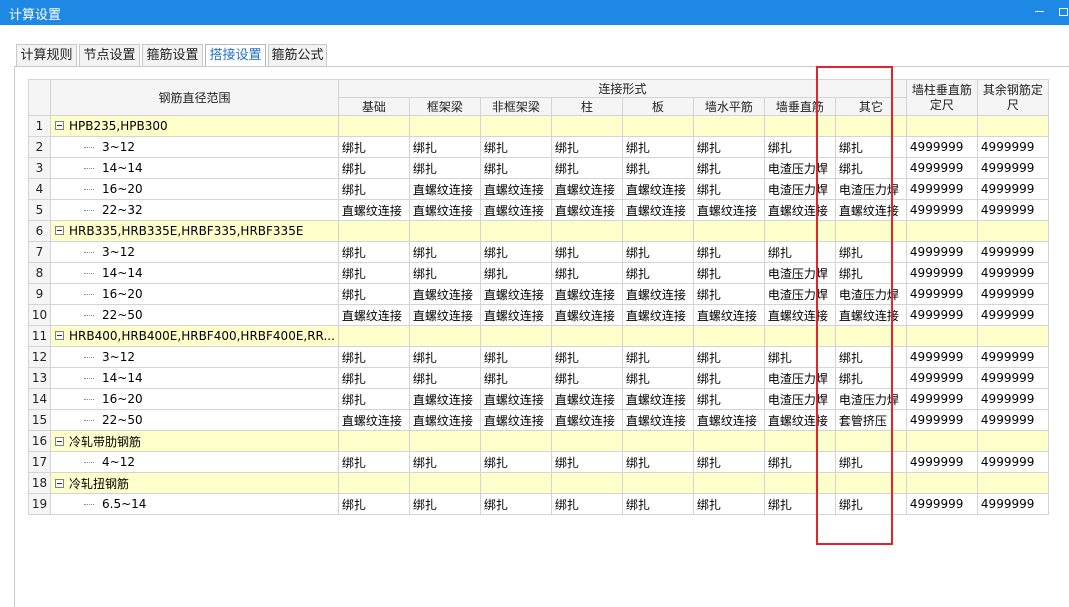  What do you see at coordinates (172, 55) in the screenshot?
I see `tab-3: 箍筋设置` at bounding box center [172, 55].